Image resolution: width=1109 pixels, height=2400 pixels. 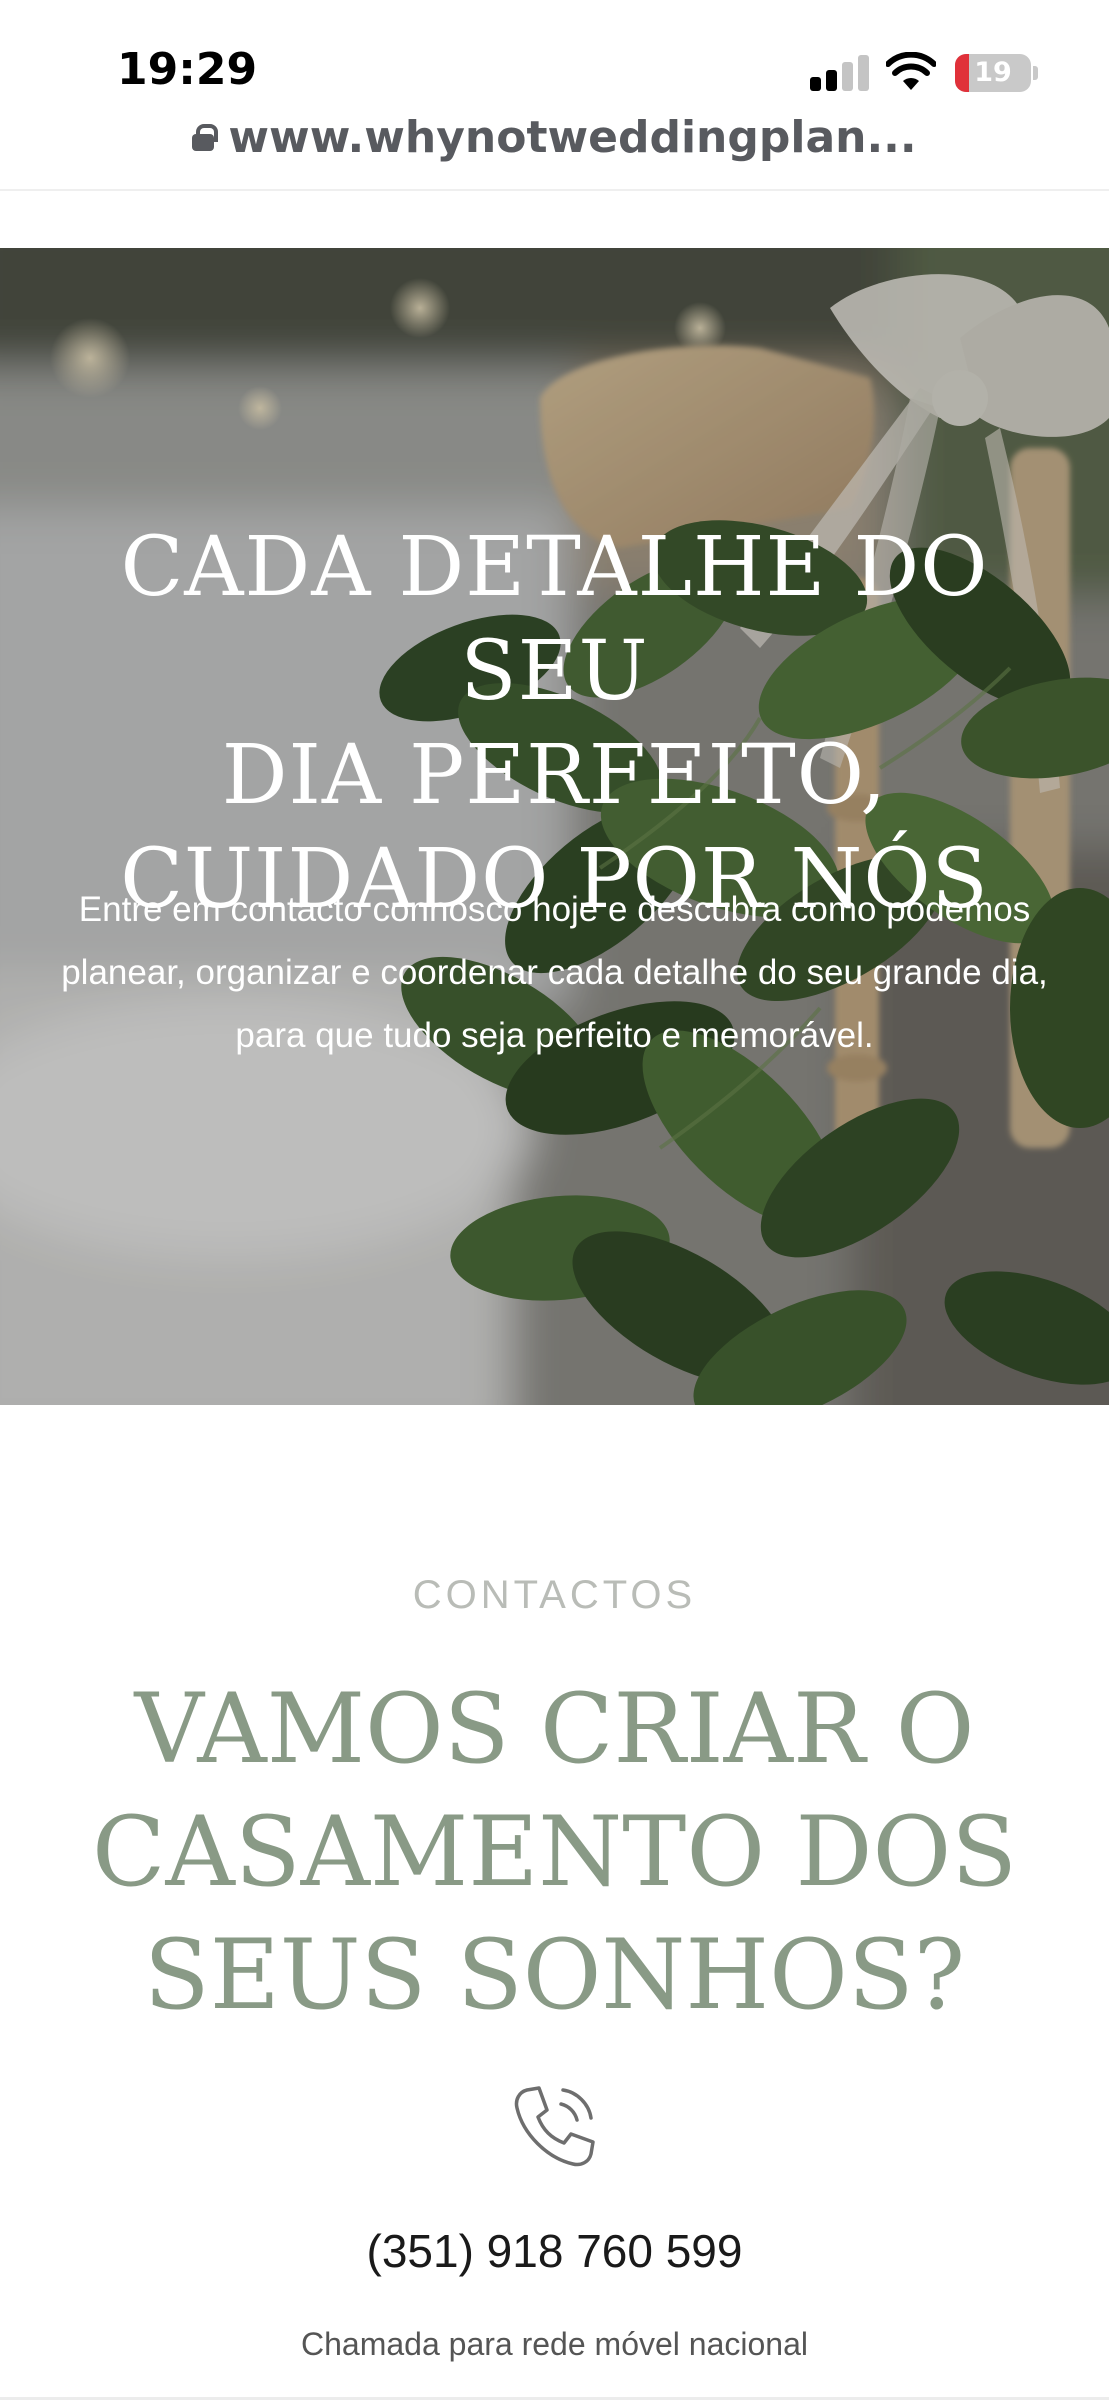 I want to click on contacts-title-line: CASAMENTO DOS, so click(x=554, y=1852).